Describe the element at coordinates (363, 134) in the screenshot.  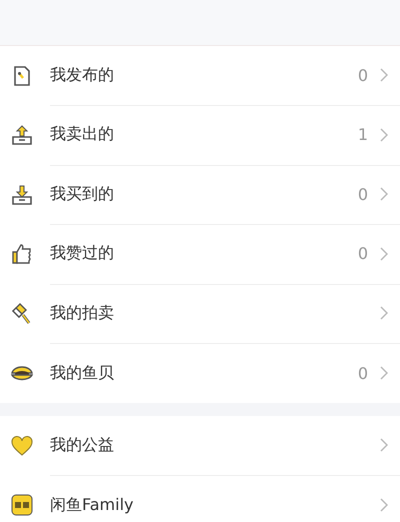
I see `item-count: 1` at that location.